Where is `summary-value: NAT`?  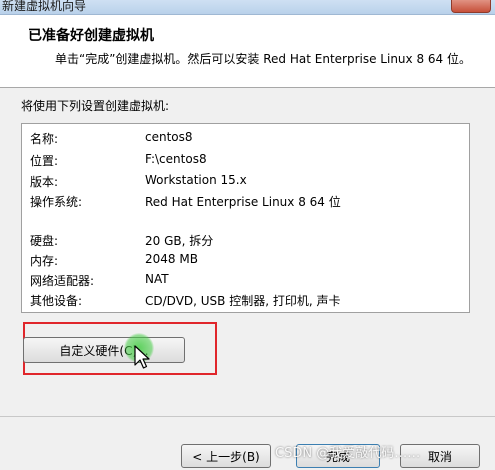
summary-value: NAT is located at coordinates (157, 279).